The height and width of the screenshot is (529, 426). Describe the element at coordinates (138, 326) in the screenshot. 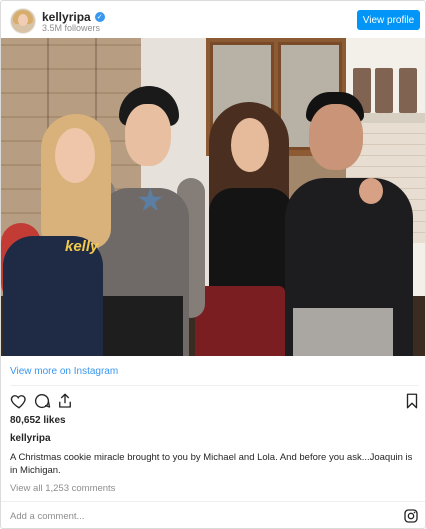

I see `person-2-pants` at that location.